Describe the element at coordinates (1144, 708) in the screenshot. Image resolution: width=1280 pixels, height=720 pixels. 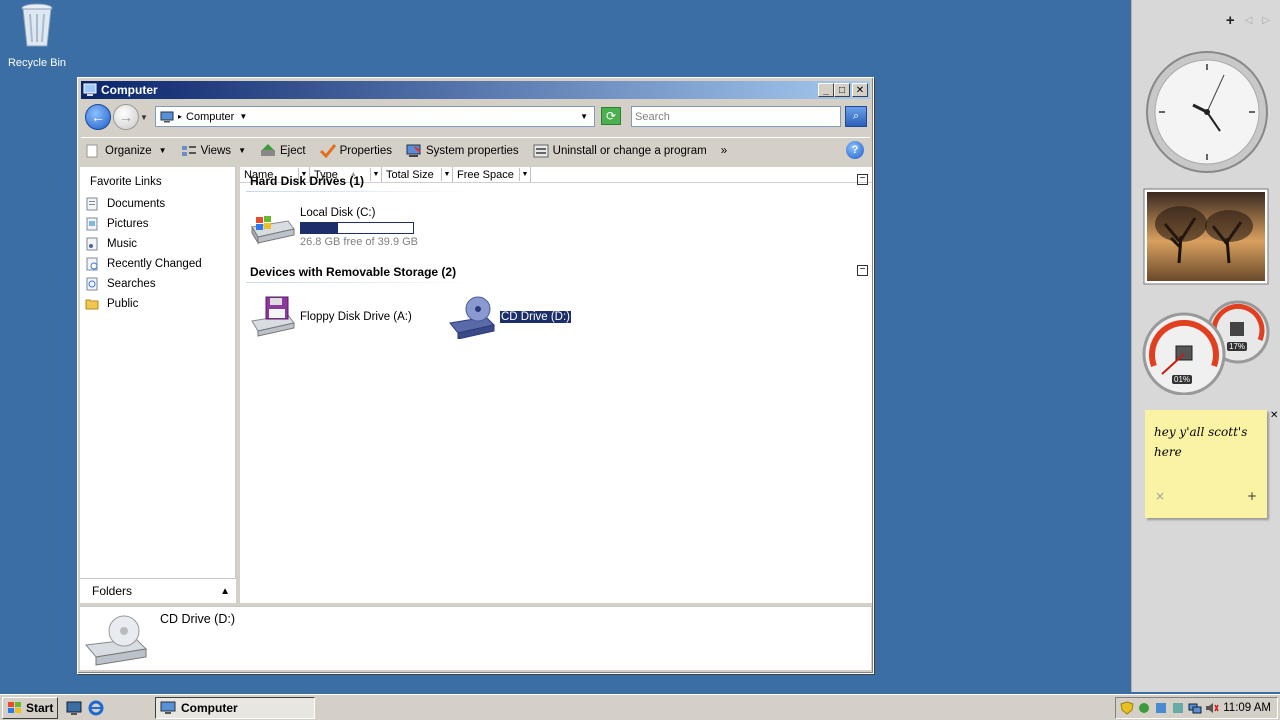
I see `windows-update-icon` at that location.